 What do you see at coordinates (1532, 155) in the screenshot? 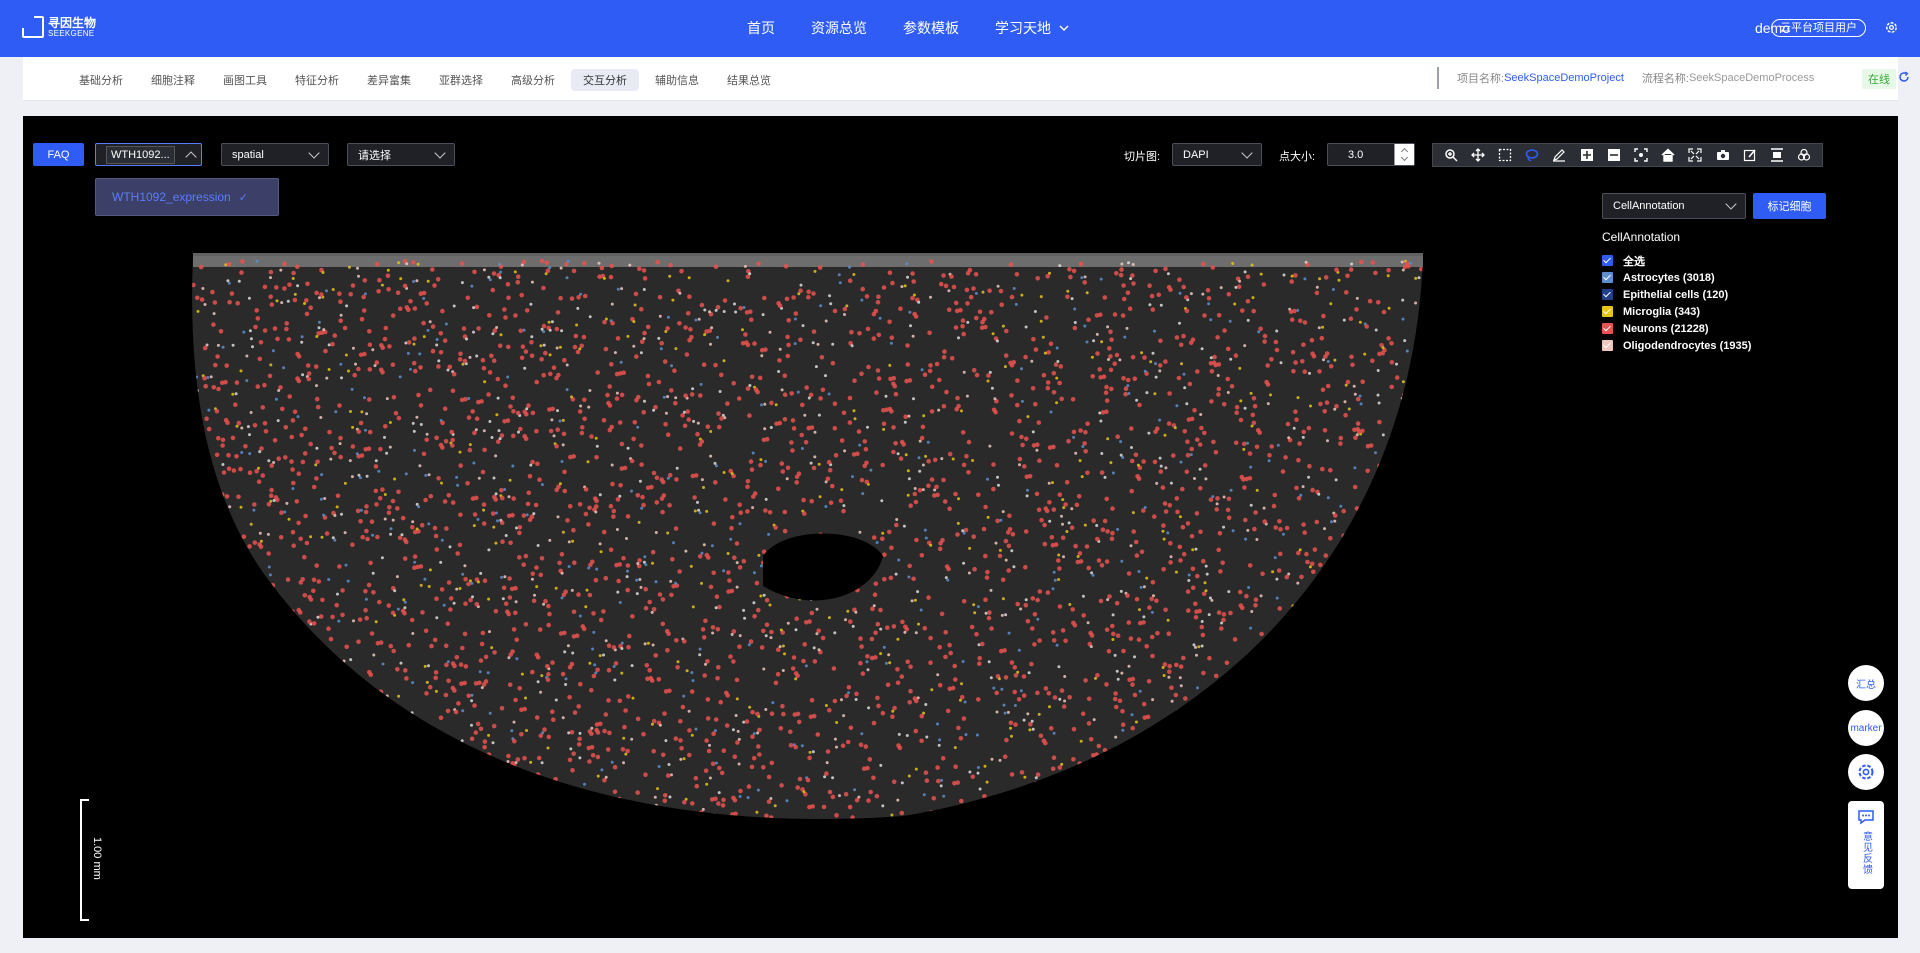
I see `lasso-icon` at bounding box center [1532, 155].